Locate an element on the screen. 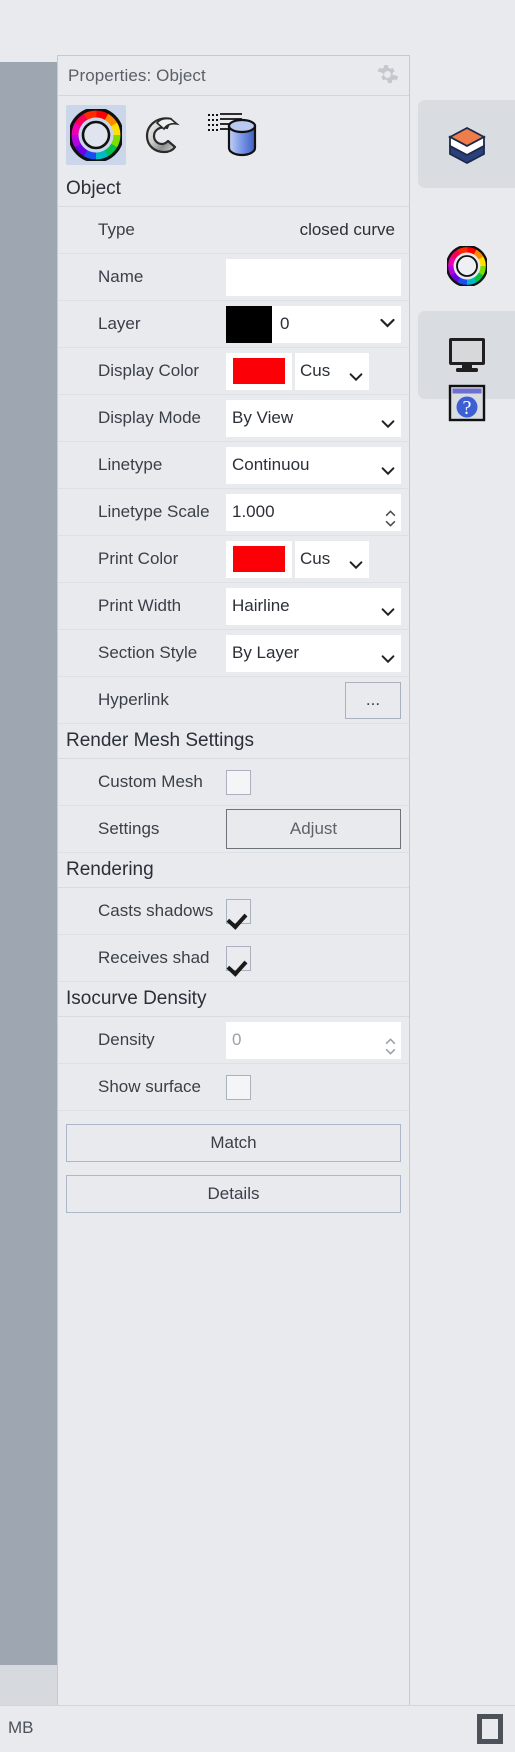 The image size is (515, 1752). print-color-label: Print Color is located at coordinates (138, 558).